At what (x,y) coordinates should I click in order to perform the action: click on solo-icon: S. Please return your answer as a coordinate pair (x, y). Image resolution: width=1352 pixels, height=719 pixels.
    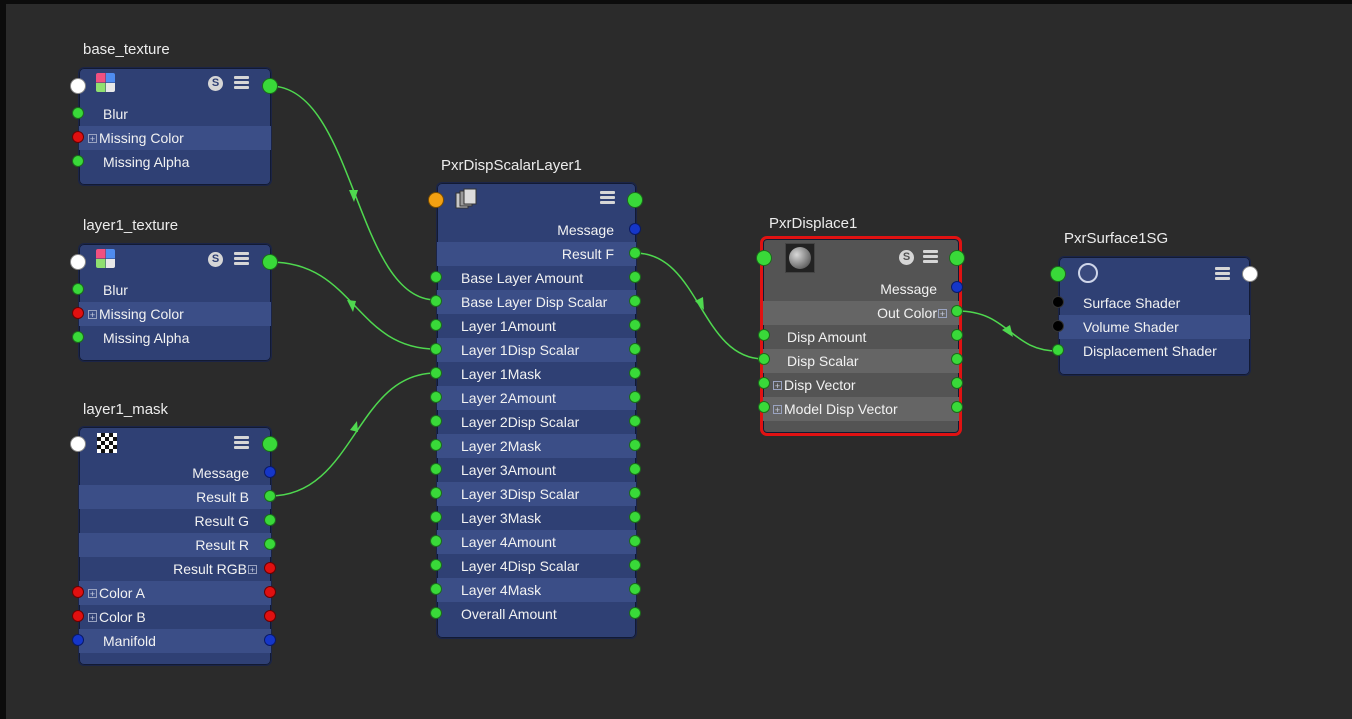
    Looking at the image, I should click on (906, 257).